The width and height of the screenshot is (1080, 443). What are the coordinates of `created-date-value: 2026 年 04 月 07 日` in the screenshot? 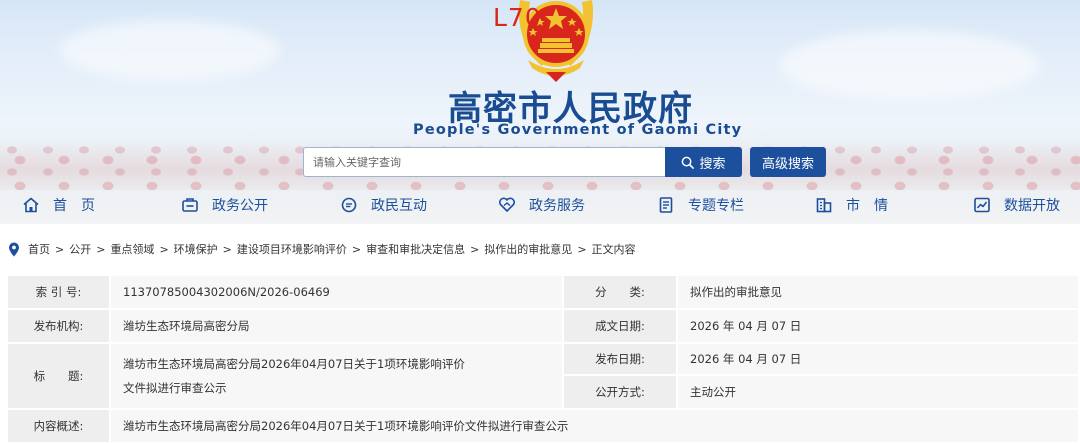 It's located at (879, 327).